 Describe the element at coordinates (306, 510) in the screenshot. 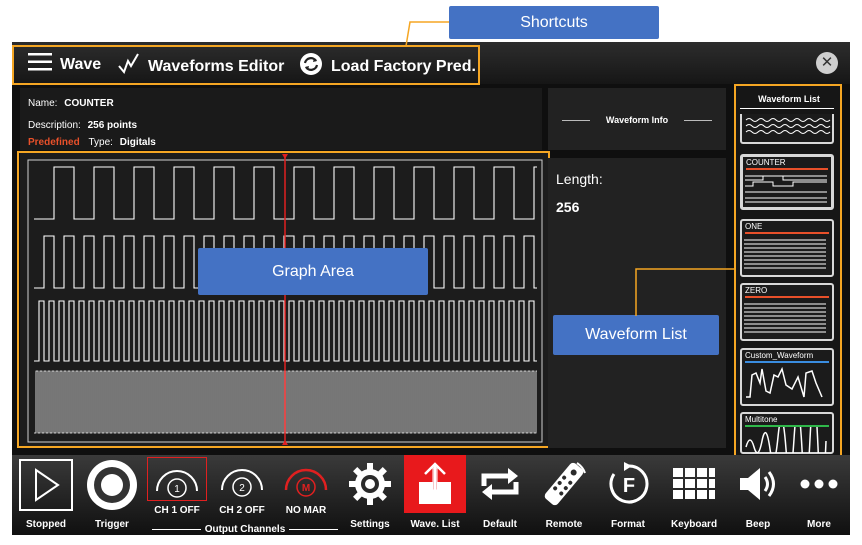

I see `no-marker-label: NO MAR` at that location.